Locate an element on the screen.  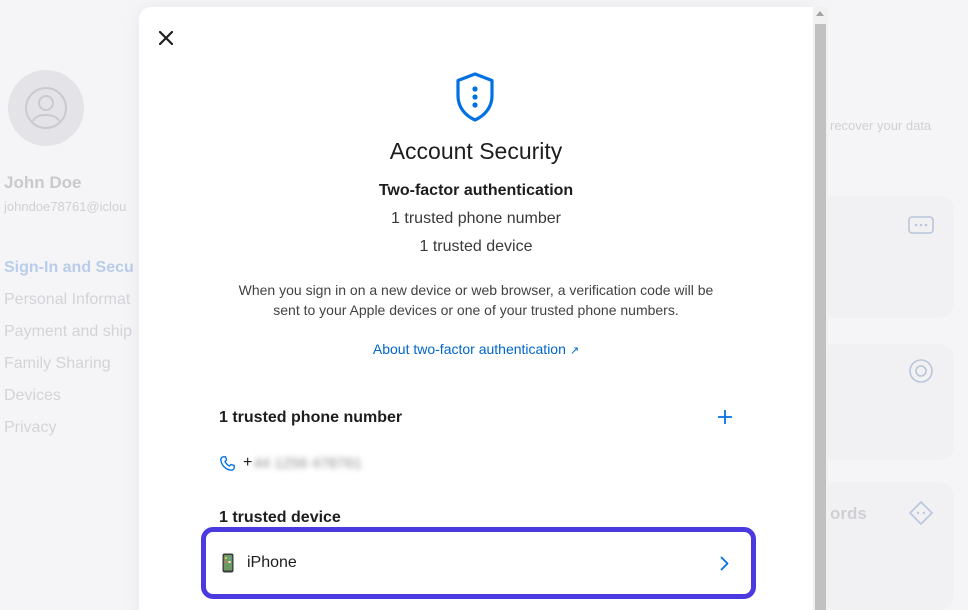
close-button is located at coordinates (166, 38).